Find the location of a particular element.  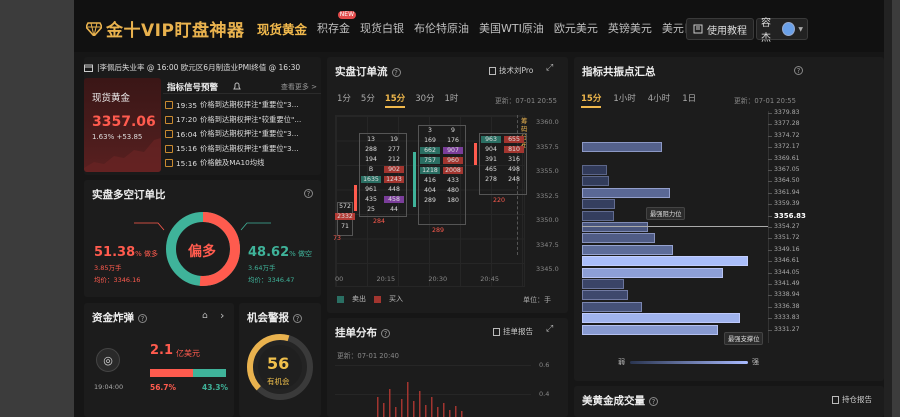

short-amount: 3.64万手 is located at coordinates (262, 268).